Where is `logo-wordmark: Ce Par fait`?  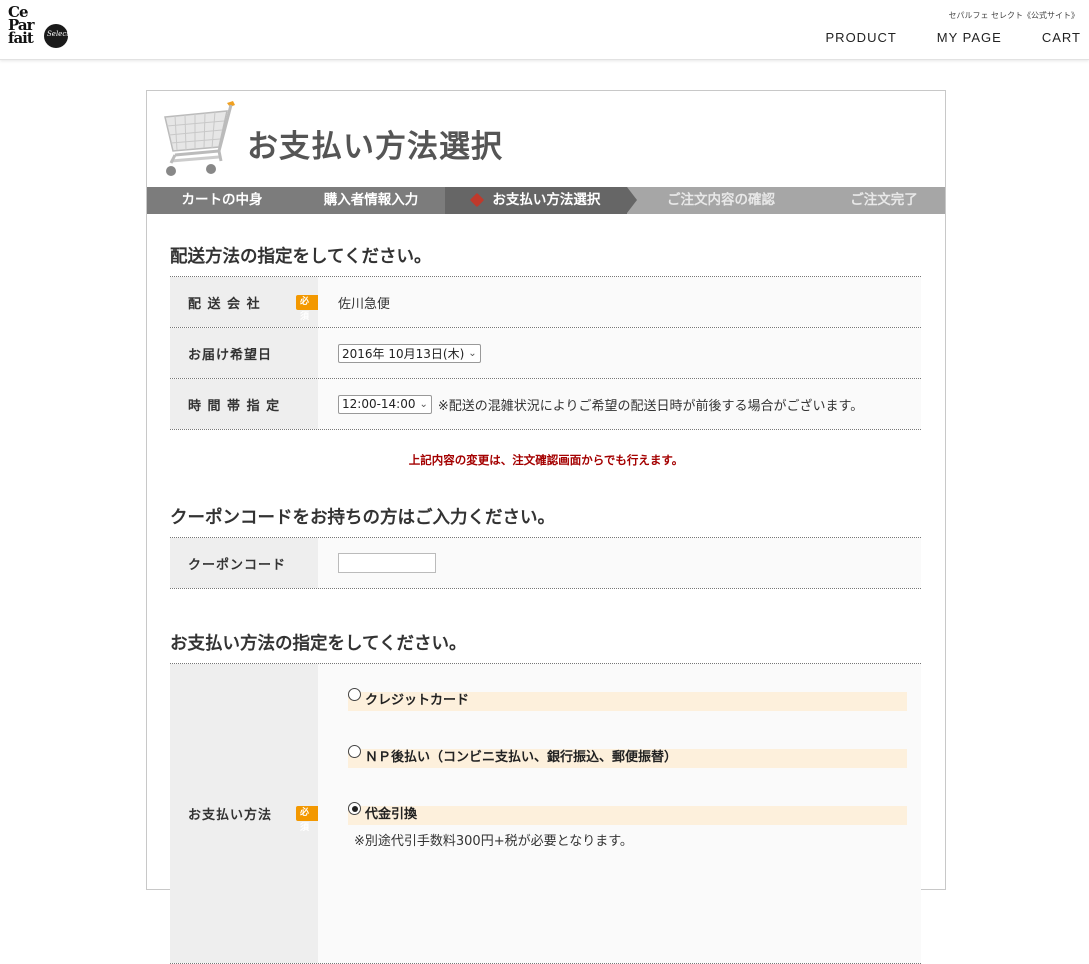
logo-wordmark: Ce Par fait is located at coordinates (21, 26).